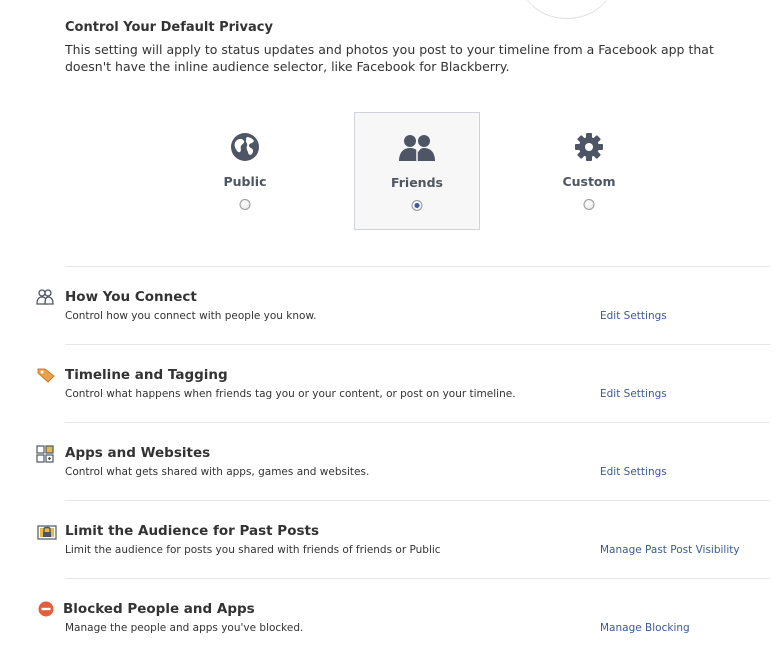 The image size is (780, 667). Describe the element at coordinates (192, 531) in the screenshot. I see `row-title: Limit the Audience for Past Posts` at that location.